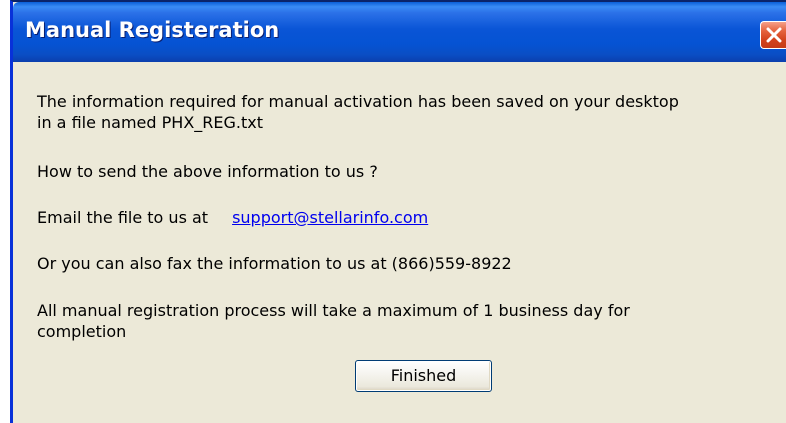 This screenshot has height=423, width=786. What do you see at coordinates (123, 217) in the screenshot?
I see `email-prefix: Email the file to us at` at bounding box center [123, 217].